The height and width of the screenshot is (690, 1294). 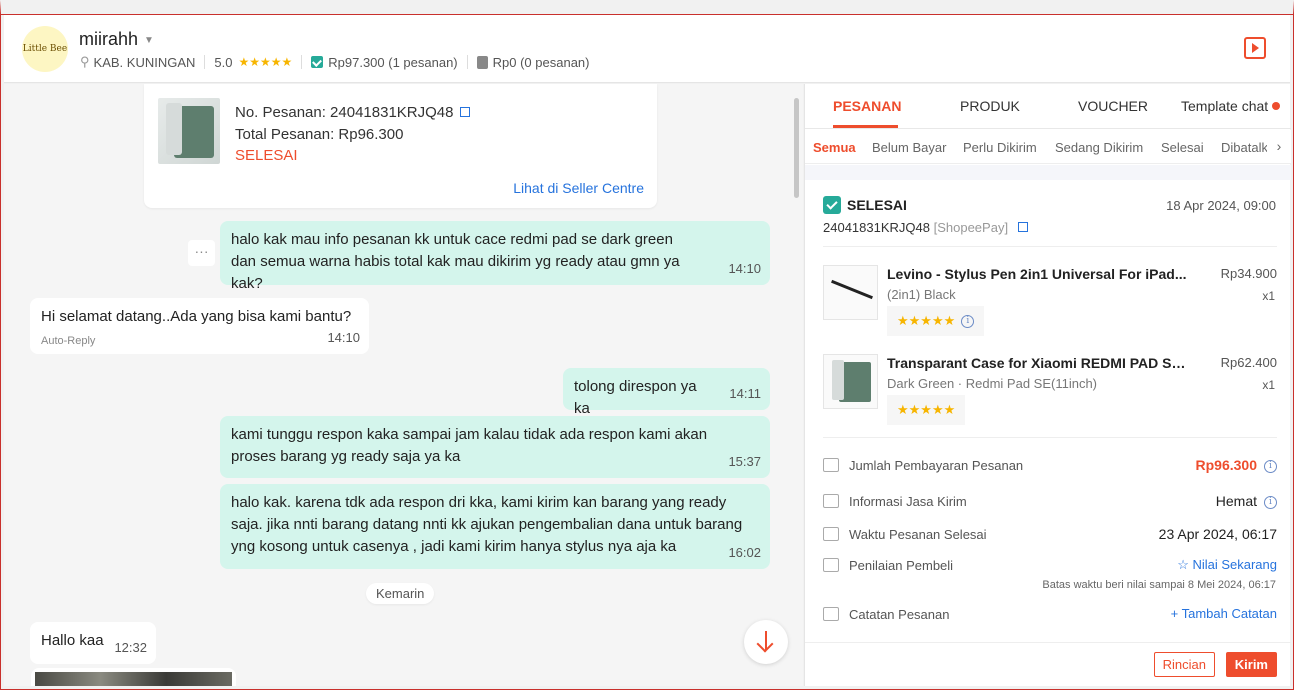 What do you see at coordinates (1221, 205) in the screenshot?
I see `order-date: 18 Apr 2024, 09:00` at bounding box center [1221, 205].